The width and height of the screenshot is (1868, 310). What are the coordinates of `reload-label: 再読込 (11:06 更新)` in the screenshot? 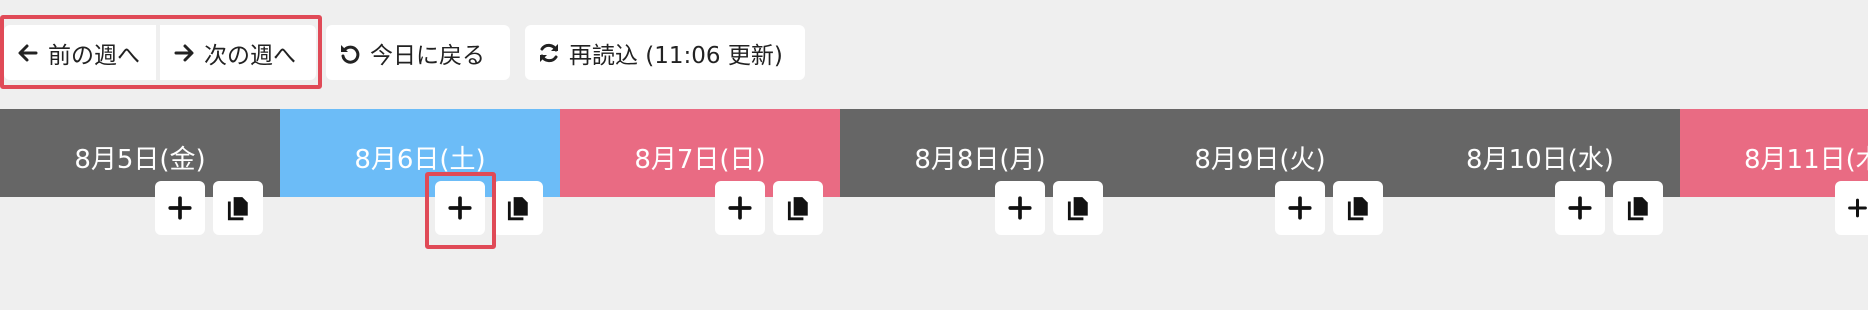 It's located at (676, 55).